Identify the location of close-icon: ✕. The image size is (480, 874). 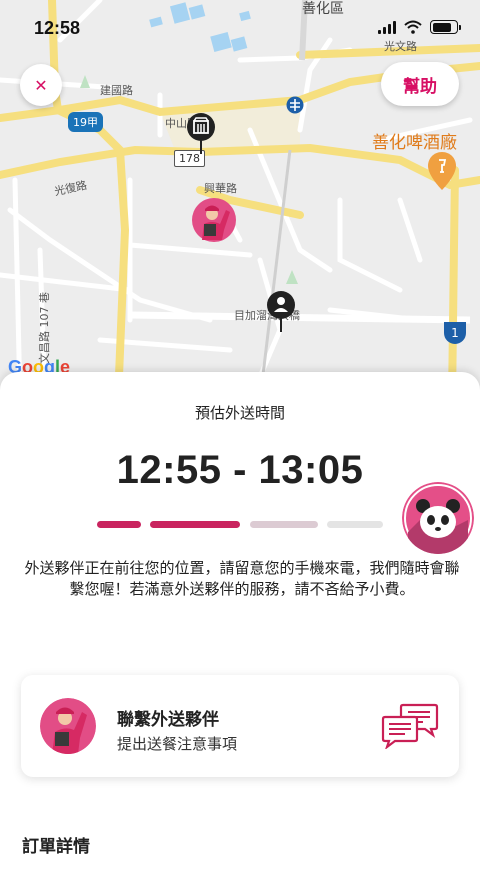
(41, 85).